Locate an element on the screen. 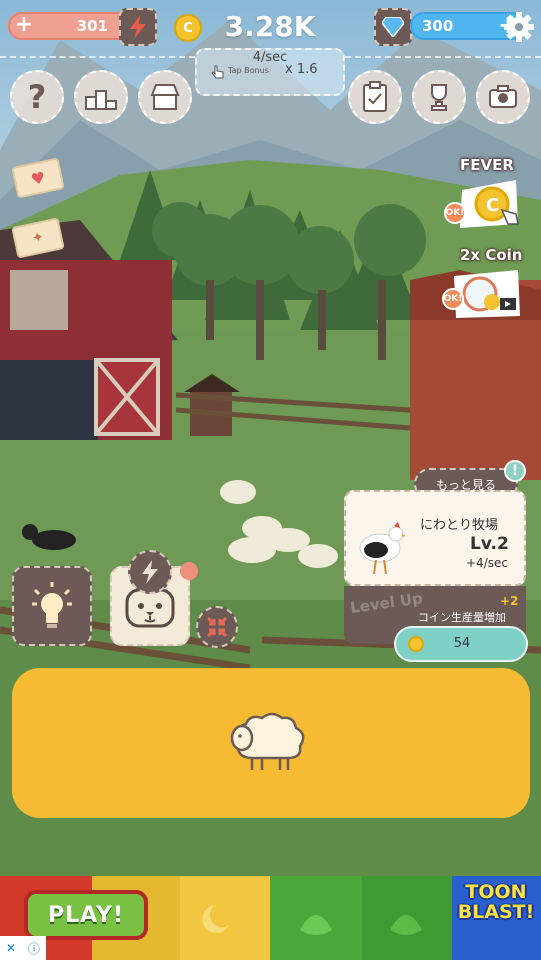 The image size is (541, 960). coin-total: 3.28K is located at coordinates (270, 26).